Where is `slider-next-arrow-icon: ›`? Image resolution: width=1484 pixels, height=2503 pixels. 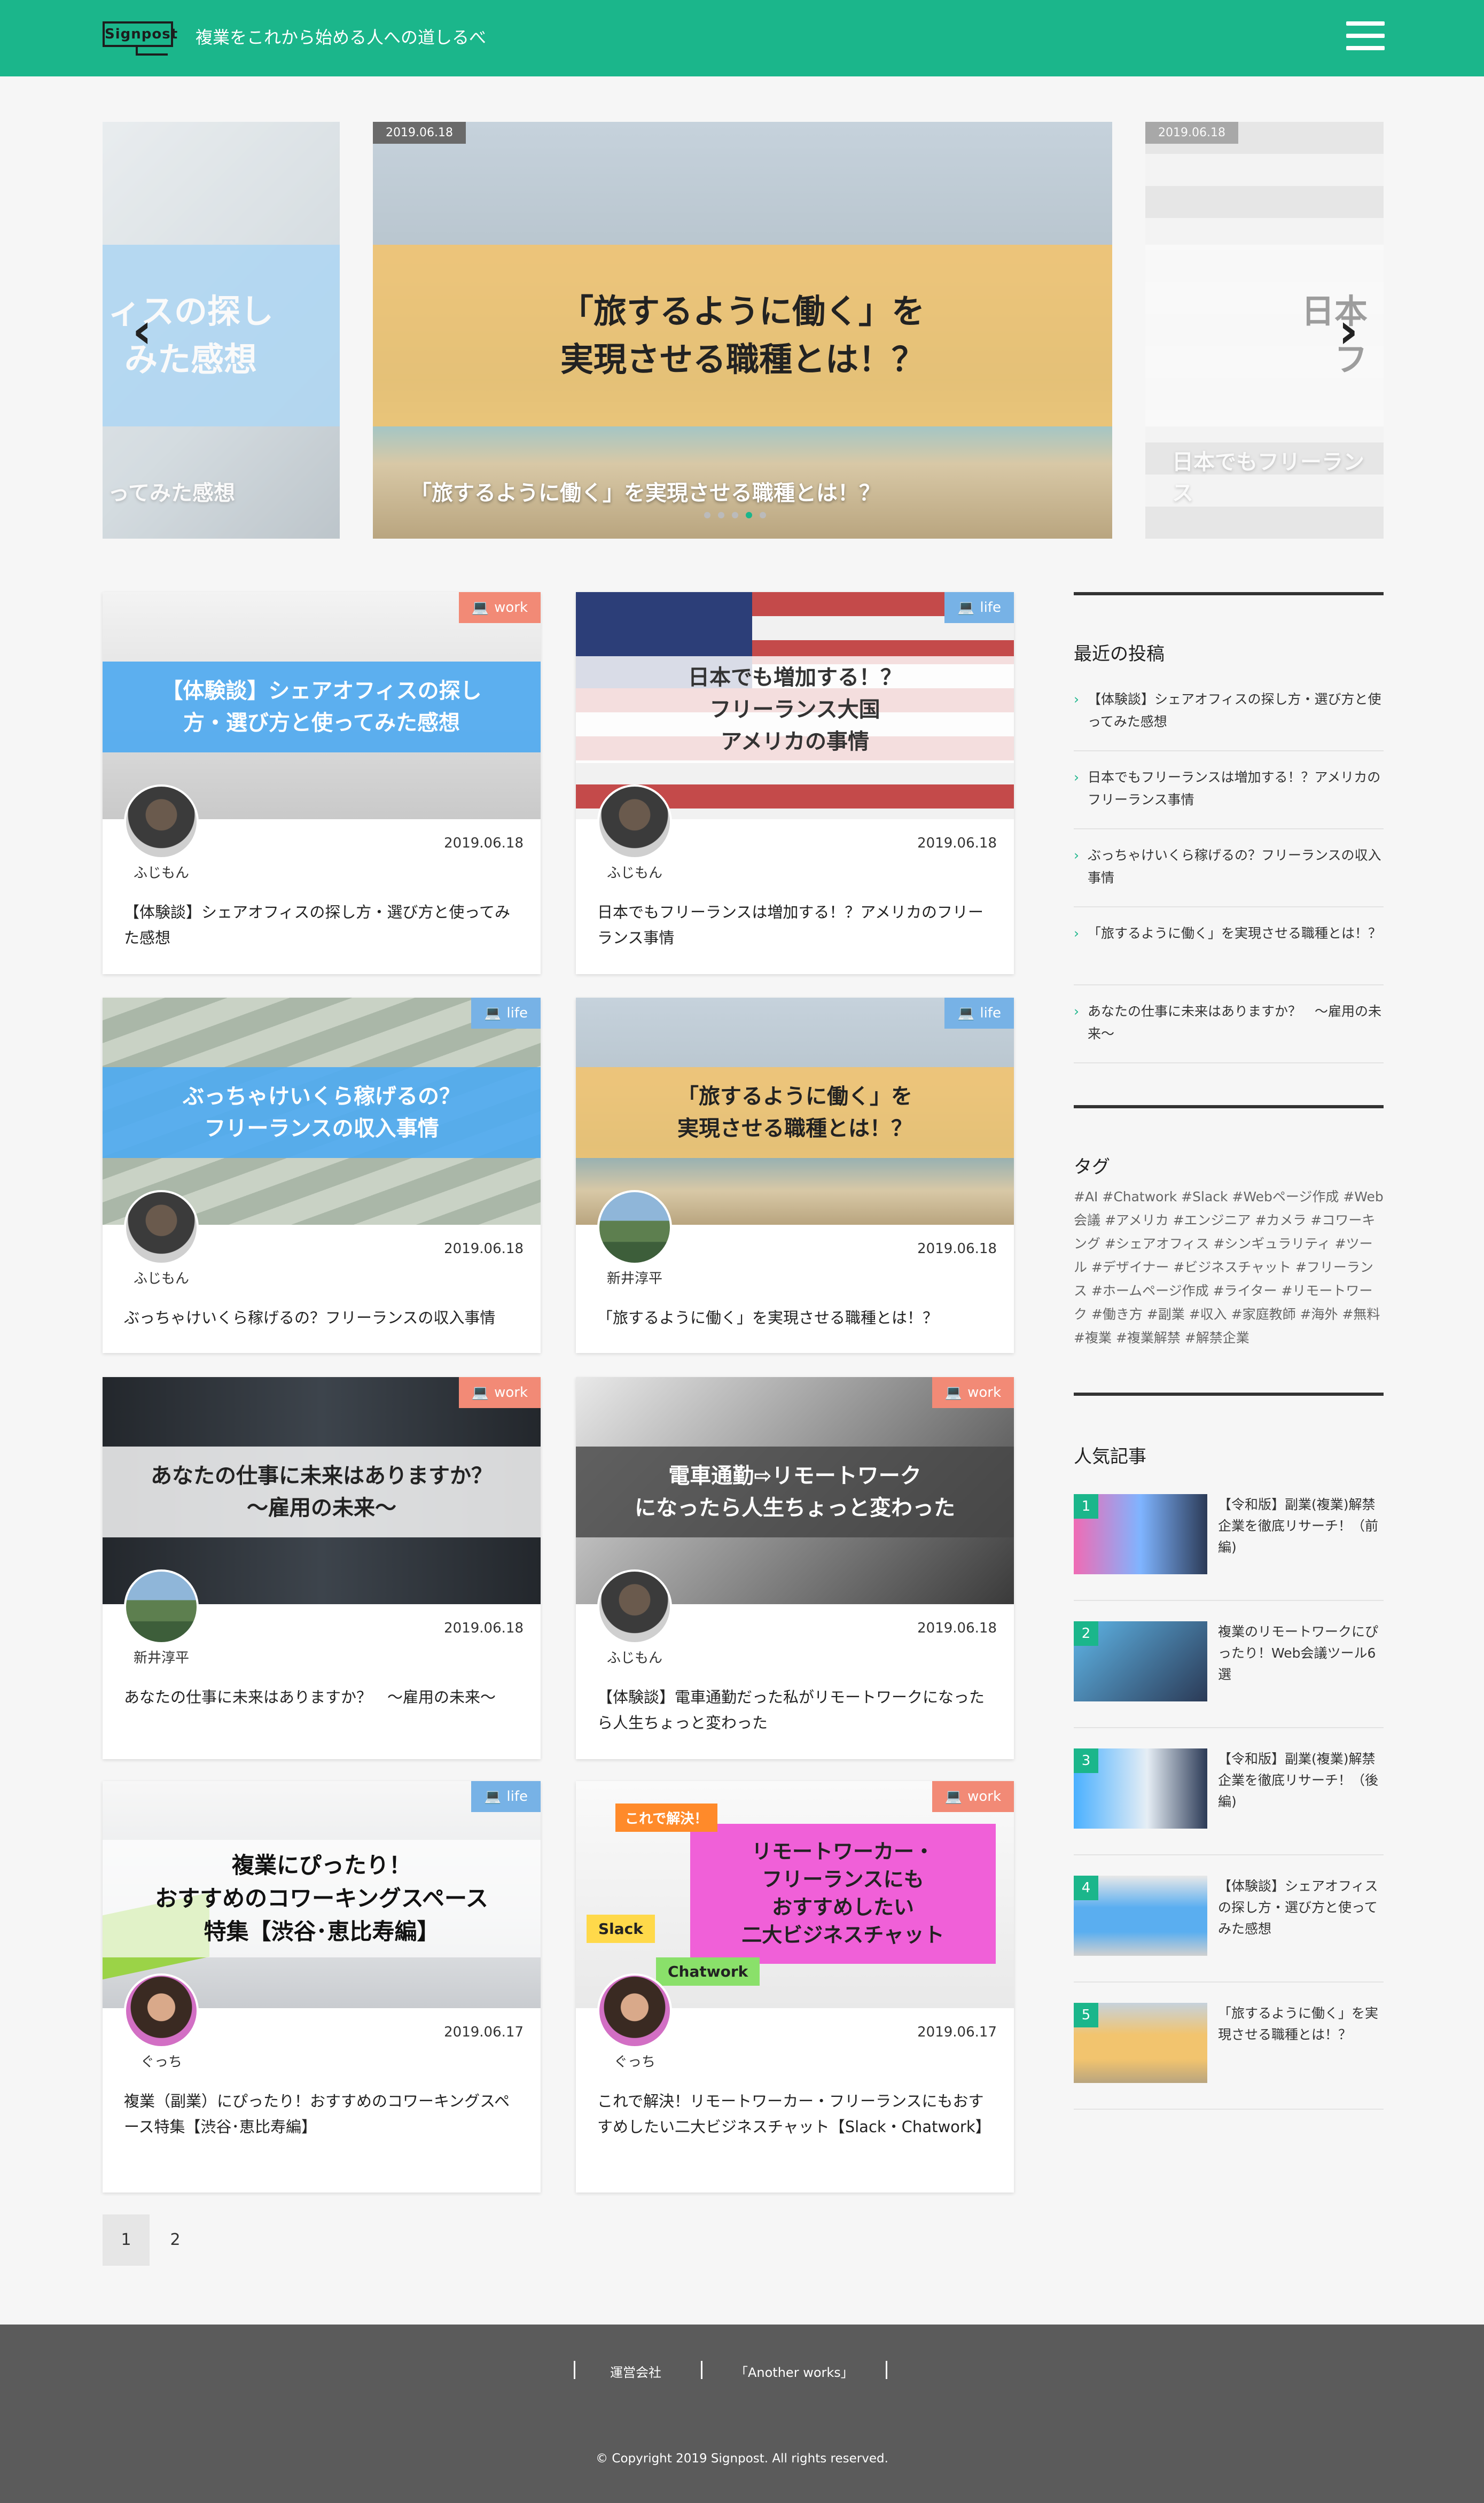 slider-next-arrow-icon: › is located at coordinates (1348, 331).